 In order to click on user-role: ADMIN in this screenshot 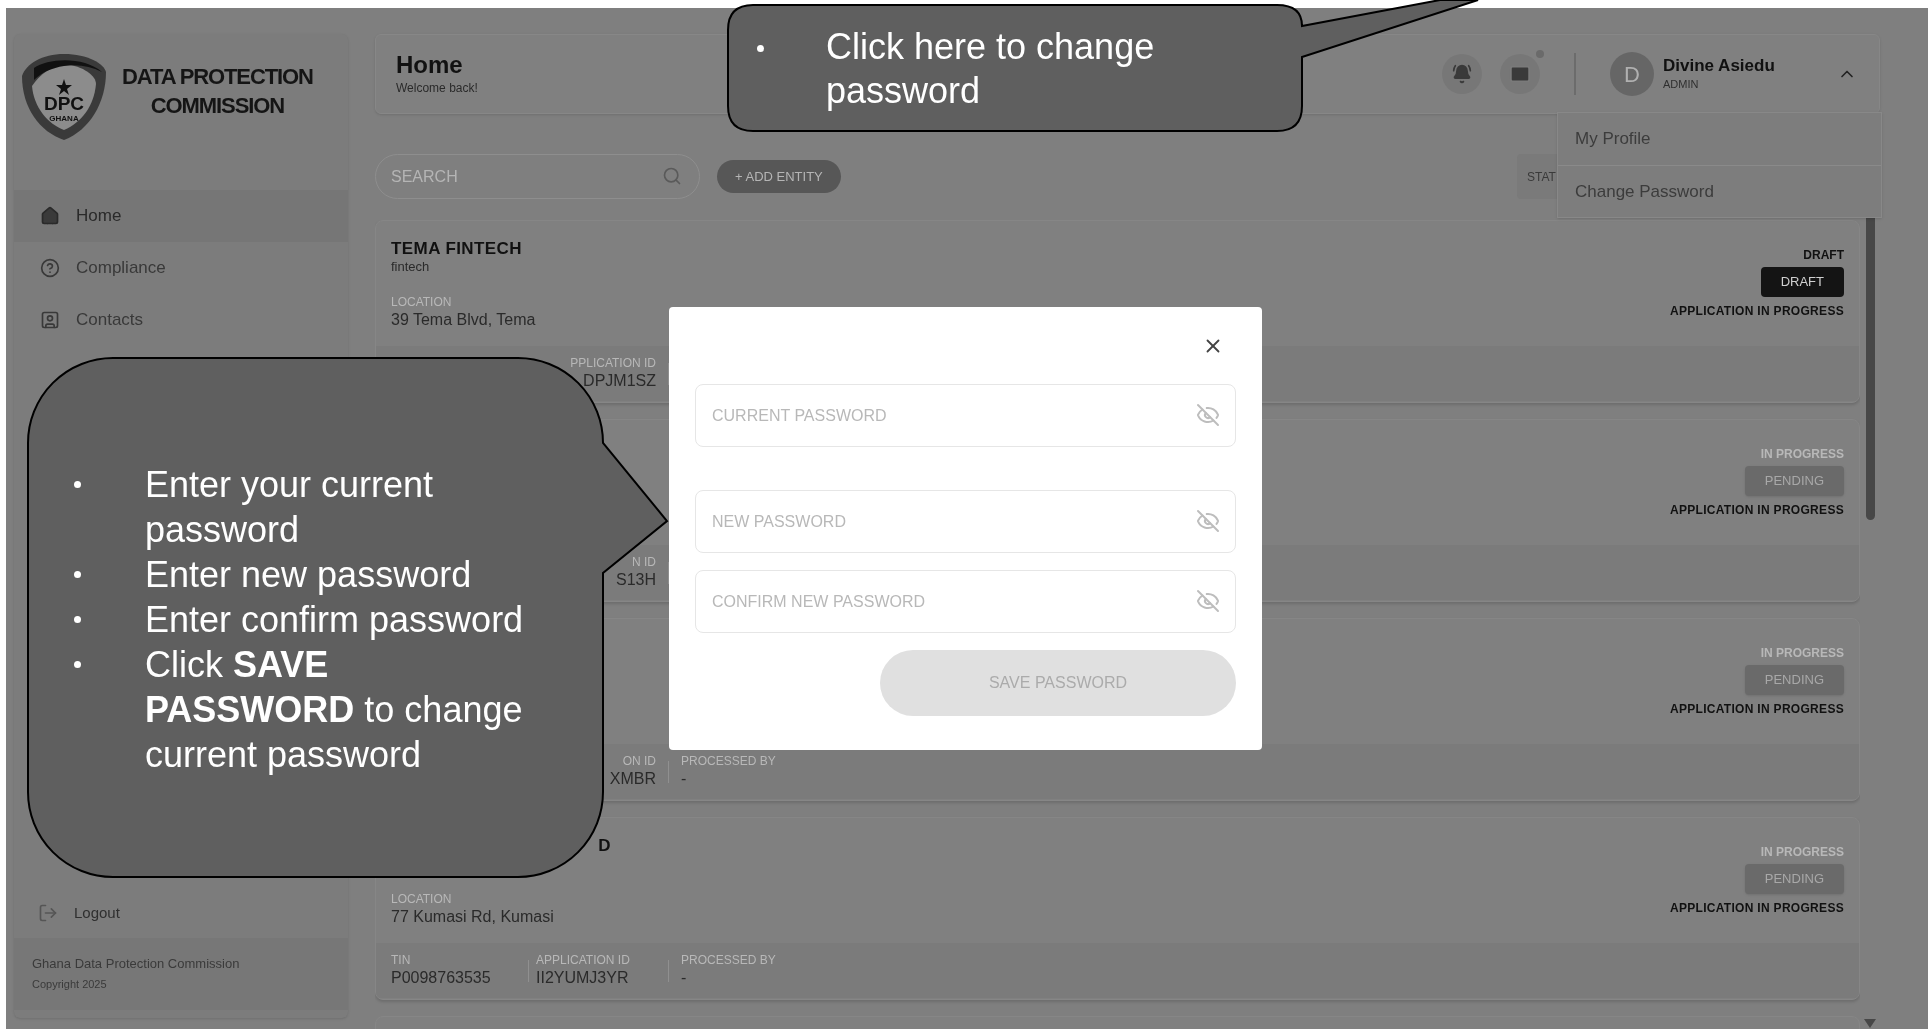, I will do `click(1681, 84)`.